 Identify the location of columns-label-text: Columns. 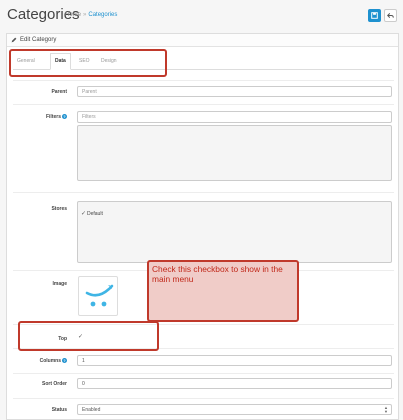
(50, 361).